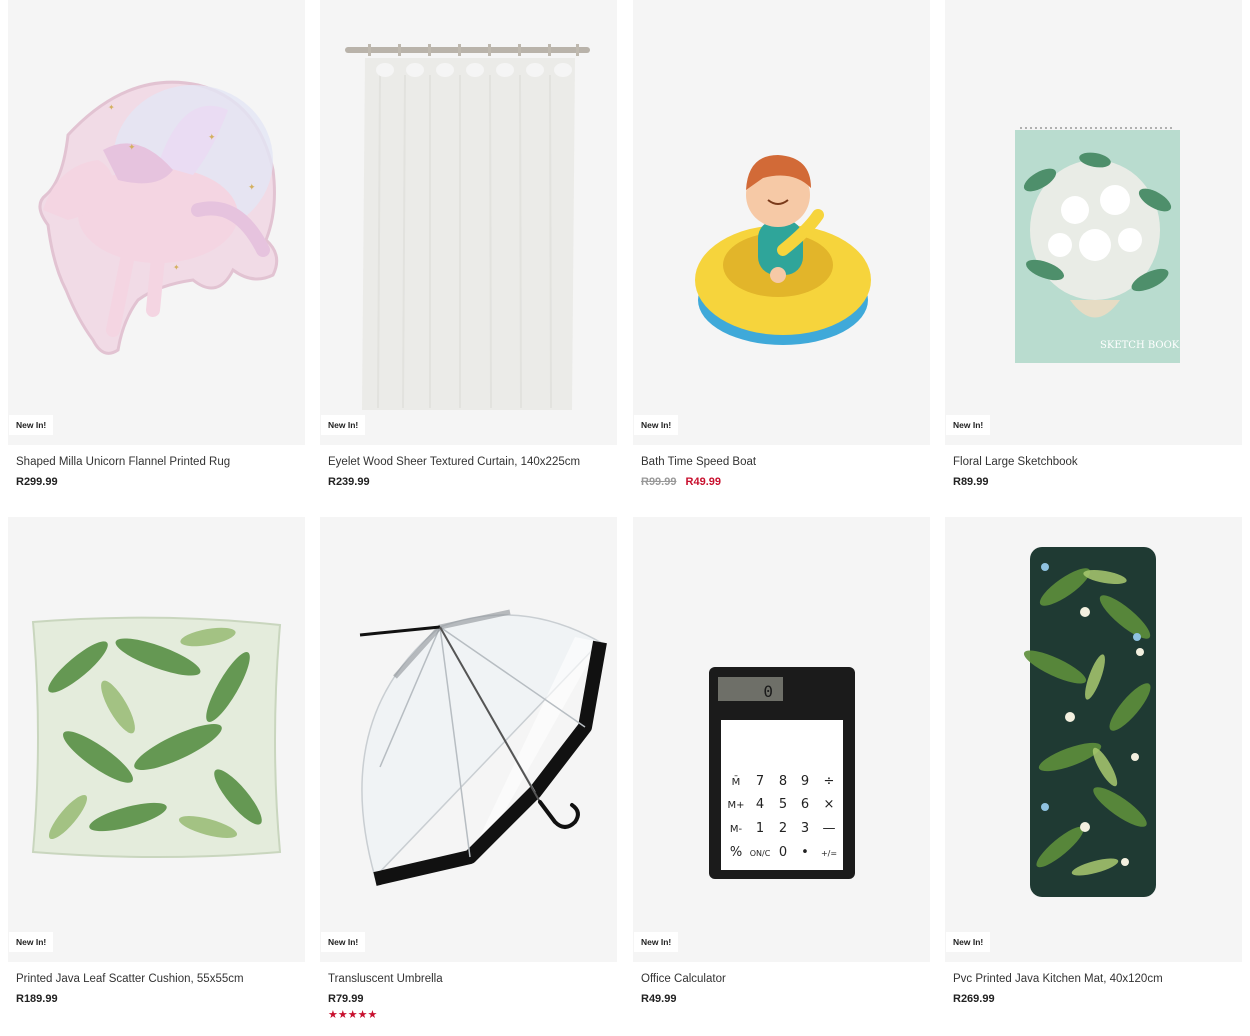 This screenshot has height=1036, width=1250. What do you see at coordinates (785, 482) in the screenshot?
I see `price-row: R99.99 R49.99` at bounding box center [785, 482].